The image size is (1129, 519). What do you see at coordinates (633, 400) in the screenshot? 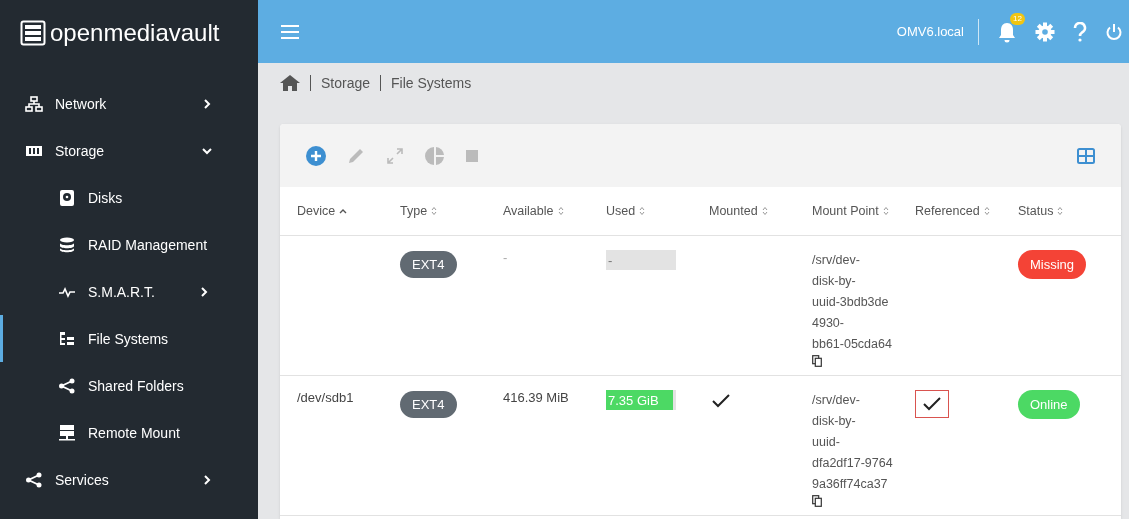
I see `usage-text: 7.35 GiB` at bounding box center [633, 400].